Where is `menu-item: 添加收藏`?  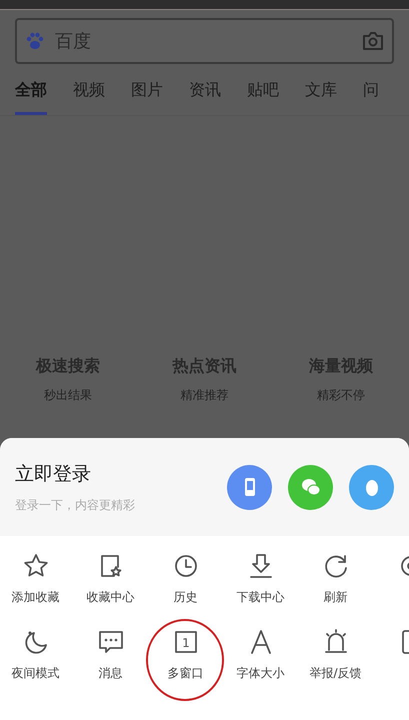
menu-item: 添加收藏 is located at coordinates (36, 579).